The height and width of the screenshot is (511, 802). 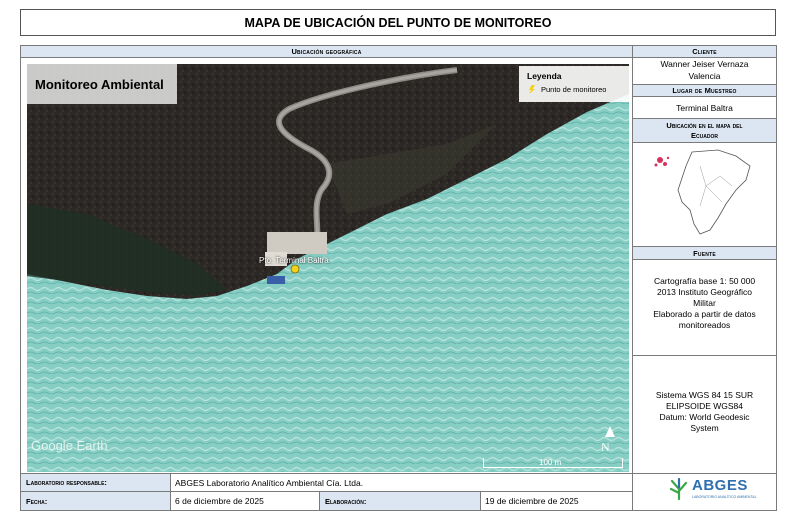 What do you see at coordinates (532, 89) in the screenshot?
I see `lightning-icon` at bounding box center [532, 89].